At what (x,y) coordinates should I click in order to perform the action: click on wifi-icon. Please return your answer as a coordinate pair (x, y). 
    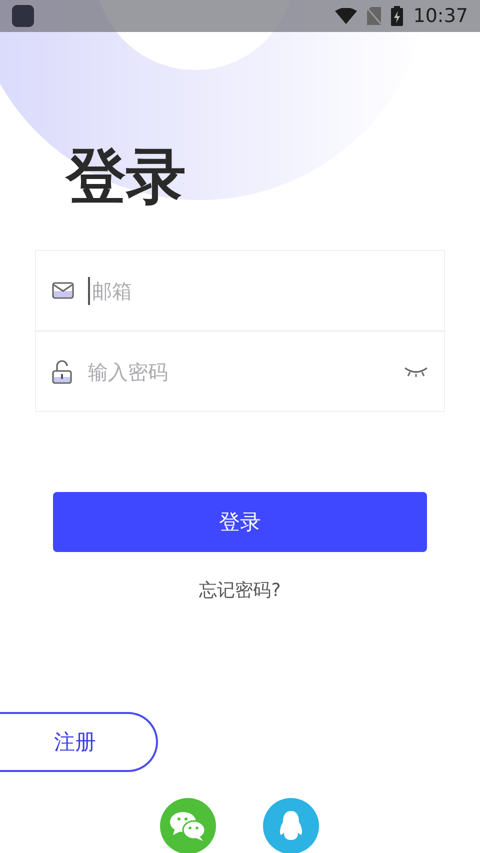
    Looking at the image, I should click on (346, 16).